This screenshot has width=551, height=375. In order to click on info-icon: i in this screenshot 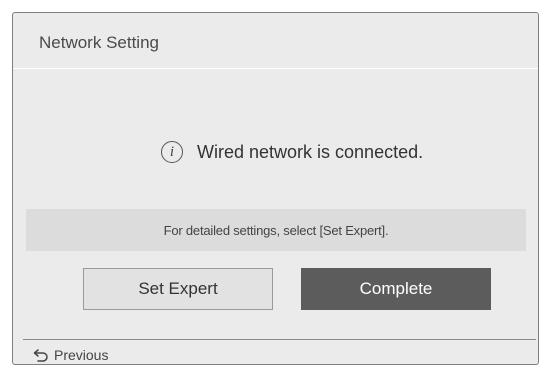, I will do `click(172, 152)`.